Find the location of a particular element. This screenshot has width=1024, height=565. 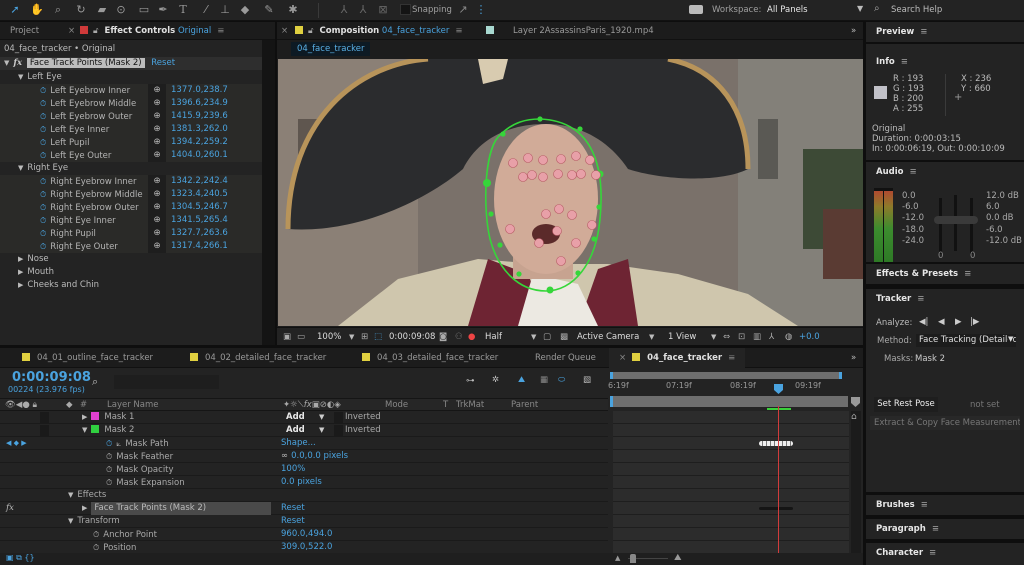

property-value: 0.0,0.0 pixels is located at coordinates (319, 456).